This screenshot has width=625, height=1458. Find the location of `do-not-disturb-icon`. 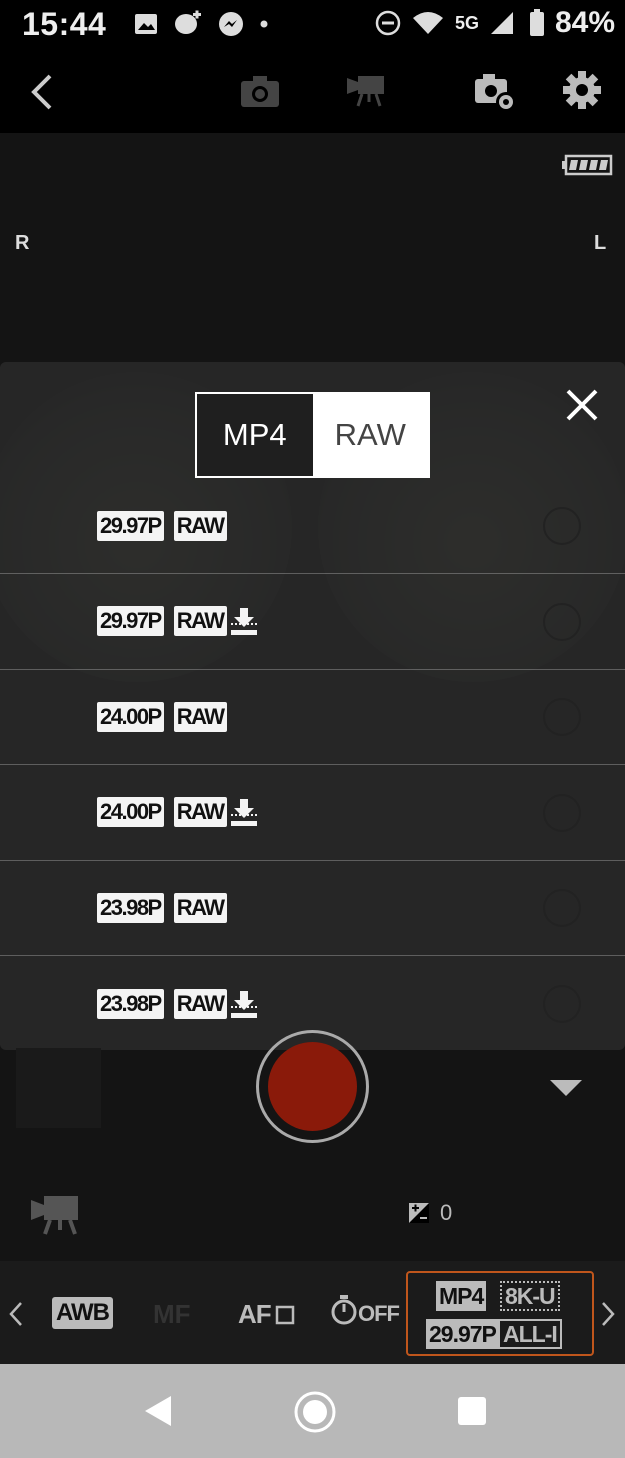

do-not-disturb-icon is located at coordinates (388, 23).